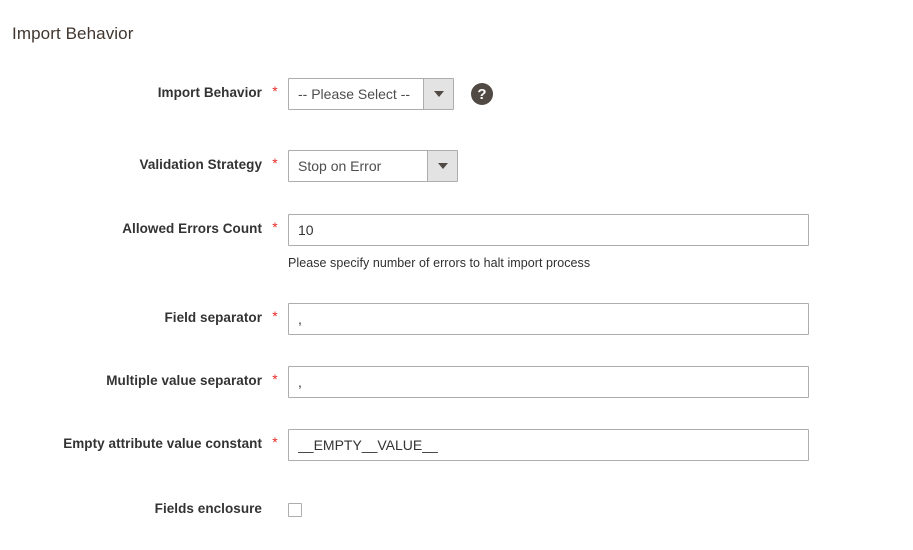 This screenshot has width=913, height=550. I want to click on validation-strategy-select: Stop on Error, so click(373, 166).